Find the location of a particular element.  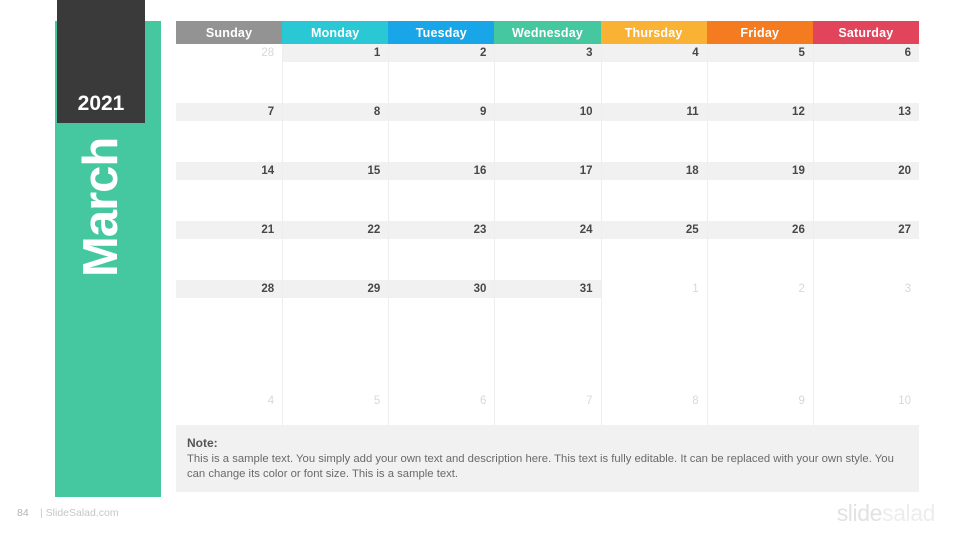

weekday-header-monday: Monday is located at coordinates (335, 32).